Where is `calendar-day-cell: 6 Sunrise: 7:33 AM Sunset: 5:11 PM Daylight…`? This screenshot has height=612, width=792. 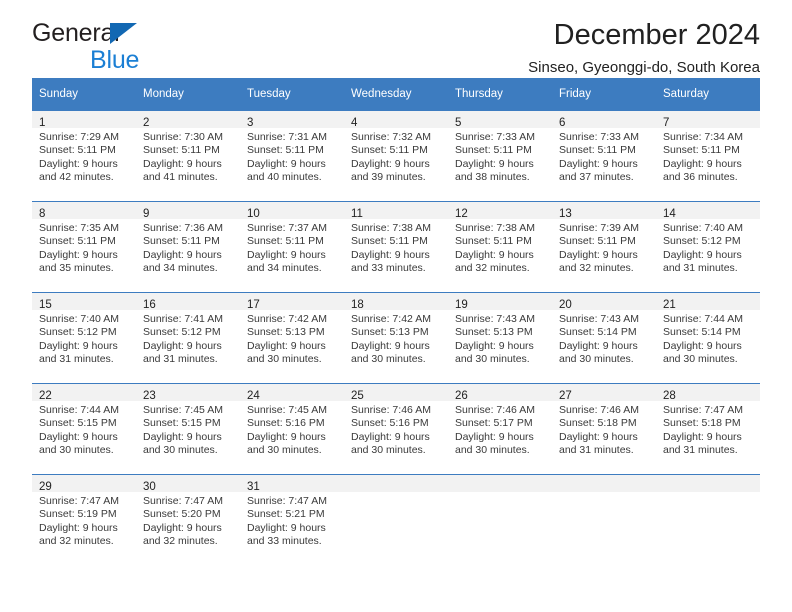
calendar-day-cell: 6 Sunrise: 7:33 AM Sunset: 5:11 PM Daylight… is located at coordinates (604, 156).